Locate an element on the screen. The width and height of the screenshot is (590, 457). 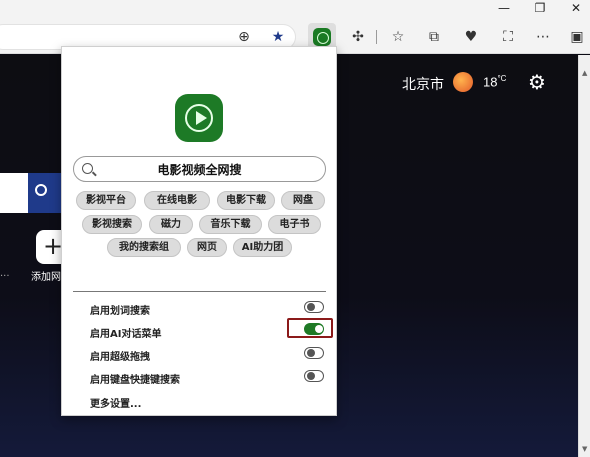
page-search-input is located at coordinates (14, 193).